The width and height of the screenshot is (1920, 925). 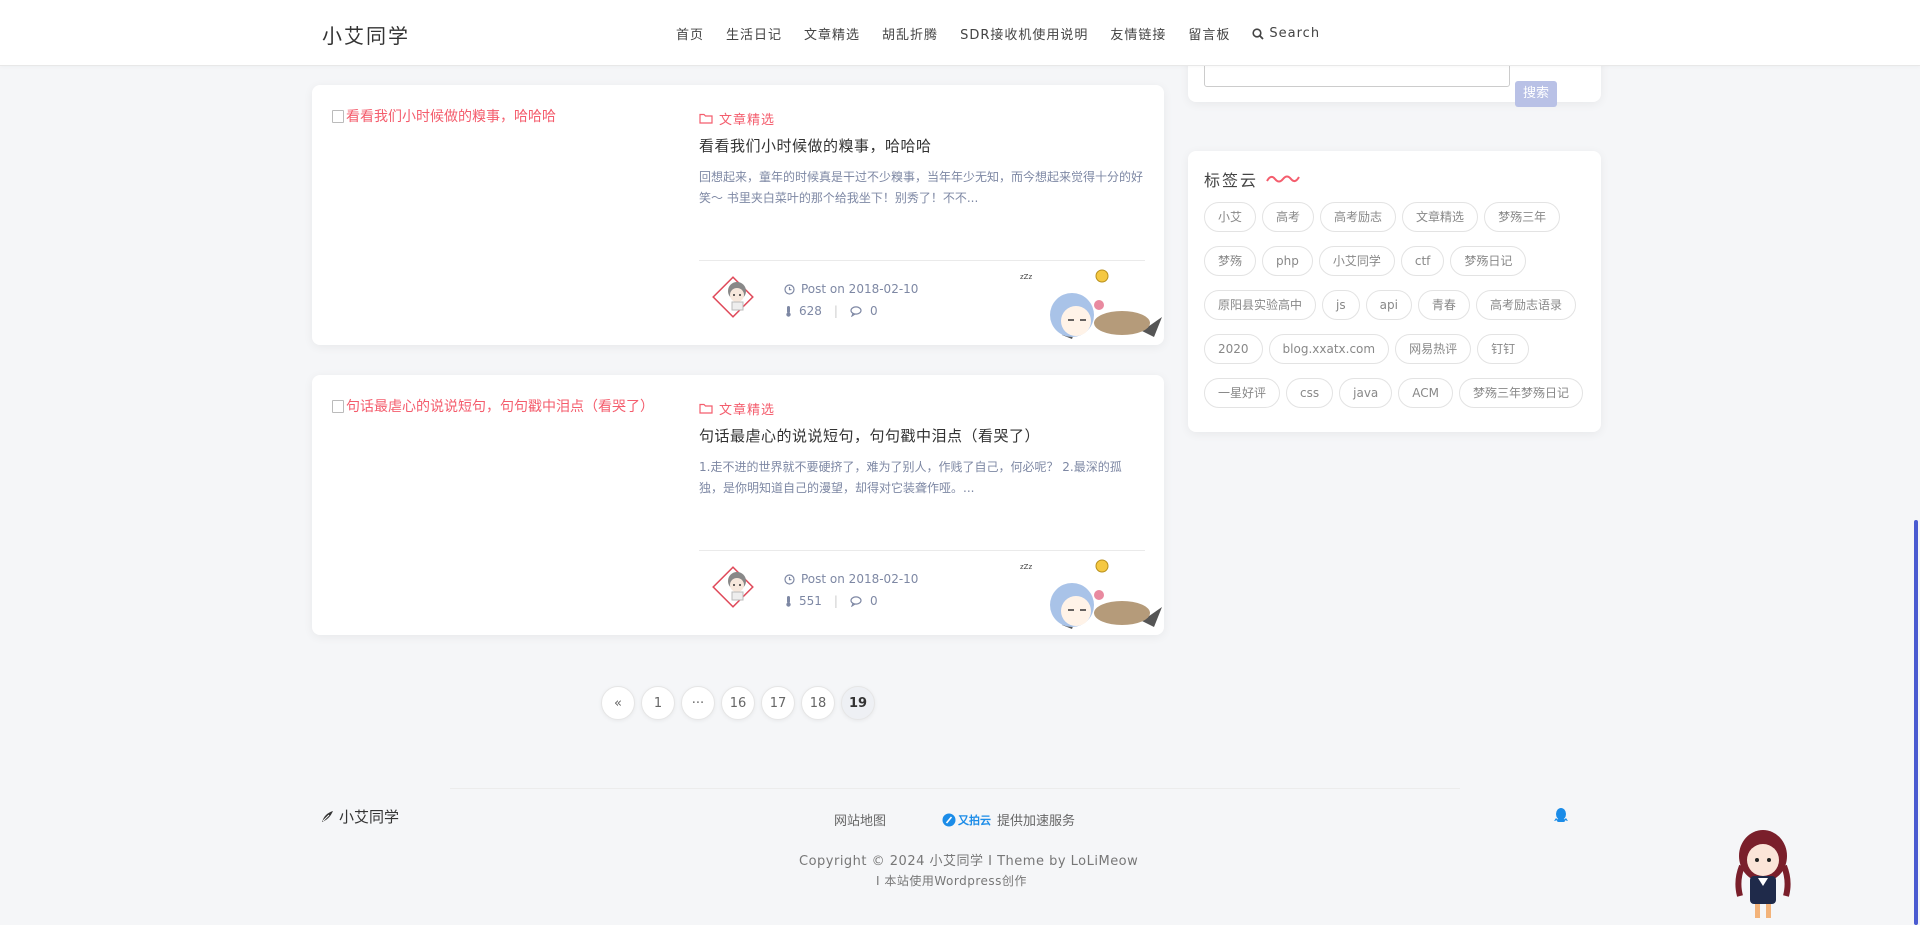 I want to click on mascot-girl-illustration, so click(x=1763, y=875).